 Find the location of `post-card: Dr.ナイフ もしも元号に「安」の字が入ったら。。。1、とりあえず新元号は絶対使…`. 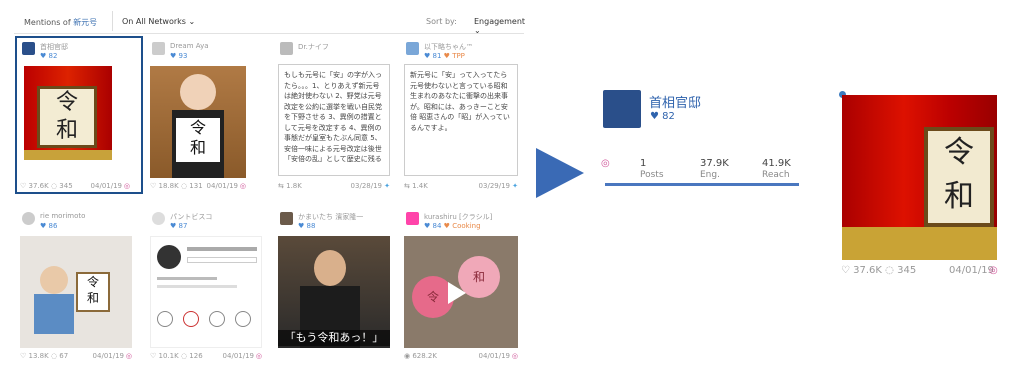

post-card: Dr.ナイフ もしも元号に「安」の字が入ったら。。。1、とりあえず新元号は絶対使… is located at coordinates (337, 115).